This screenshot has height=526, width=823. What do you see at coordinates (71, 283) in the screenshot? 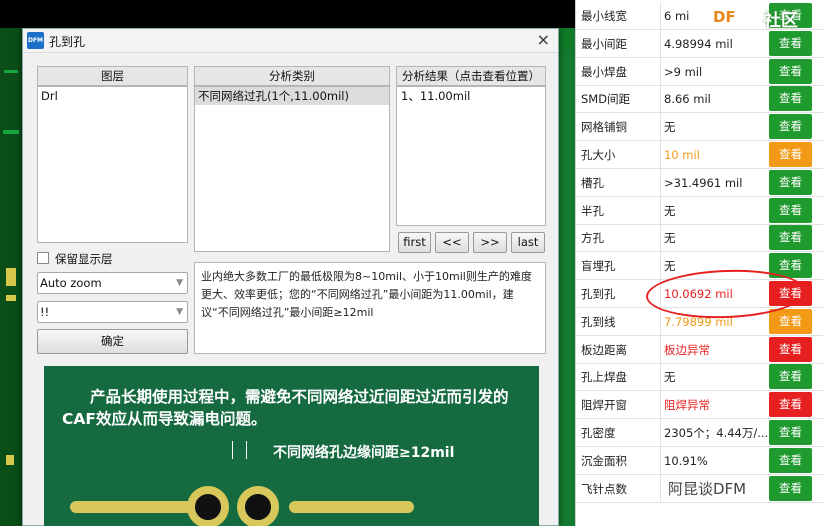
I see `zoom-select-value: Auto zoom` at bounding box center [71, 283].